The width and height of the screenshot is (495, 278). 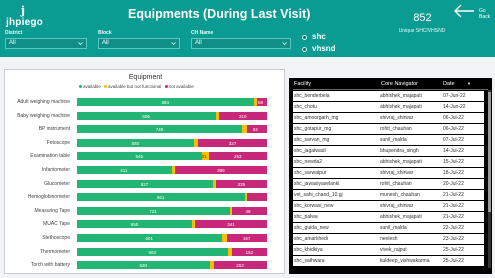 I want to click on logo-mark: j, so click(x=23, y=10).